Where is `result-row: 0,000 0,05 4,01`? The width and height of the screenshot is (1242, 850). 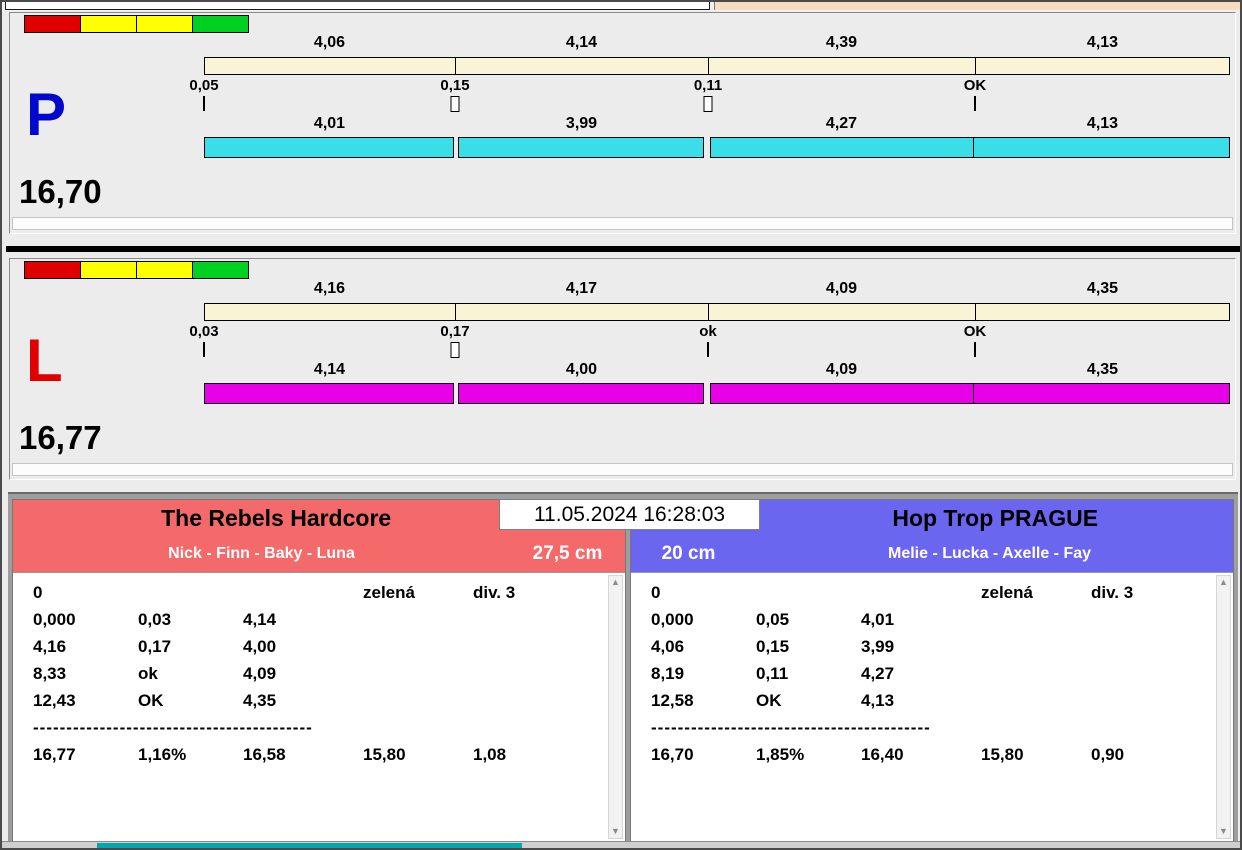 result-row: 0,000 0,05 4,01 is located at coordinates (932, 619).